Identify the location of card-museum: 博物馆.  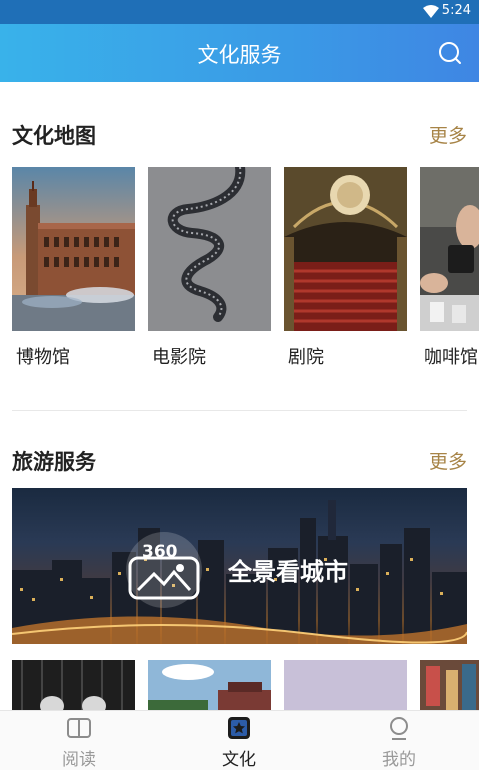
(73, 267).